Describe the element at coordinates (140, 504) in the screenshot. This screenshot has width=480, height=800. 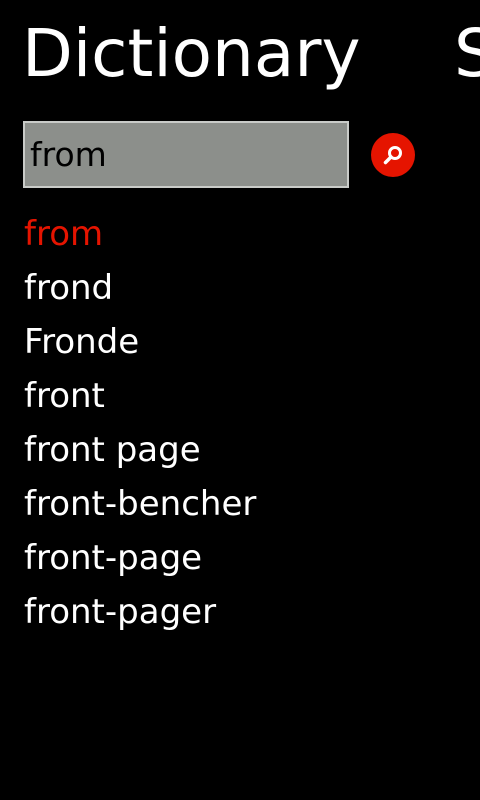
I see `result-item: front-bencher` at that location.